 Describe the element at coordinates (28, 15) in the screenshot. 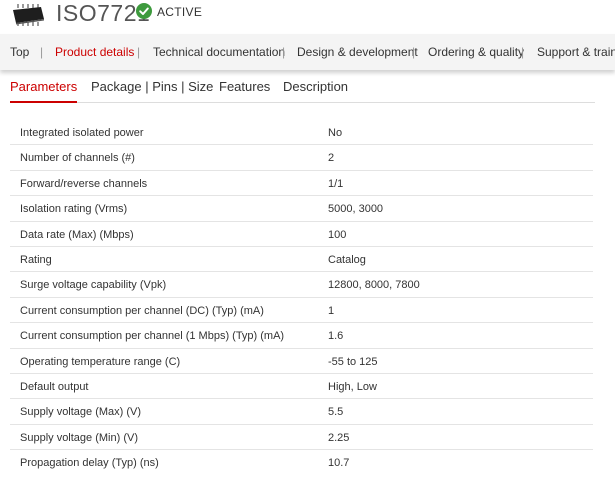

I see `ic-package-icon` at that location.